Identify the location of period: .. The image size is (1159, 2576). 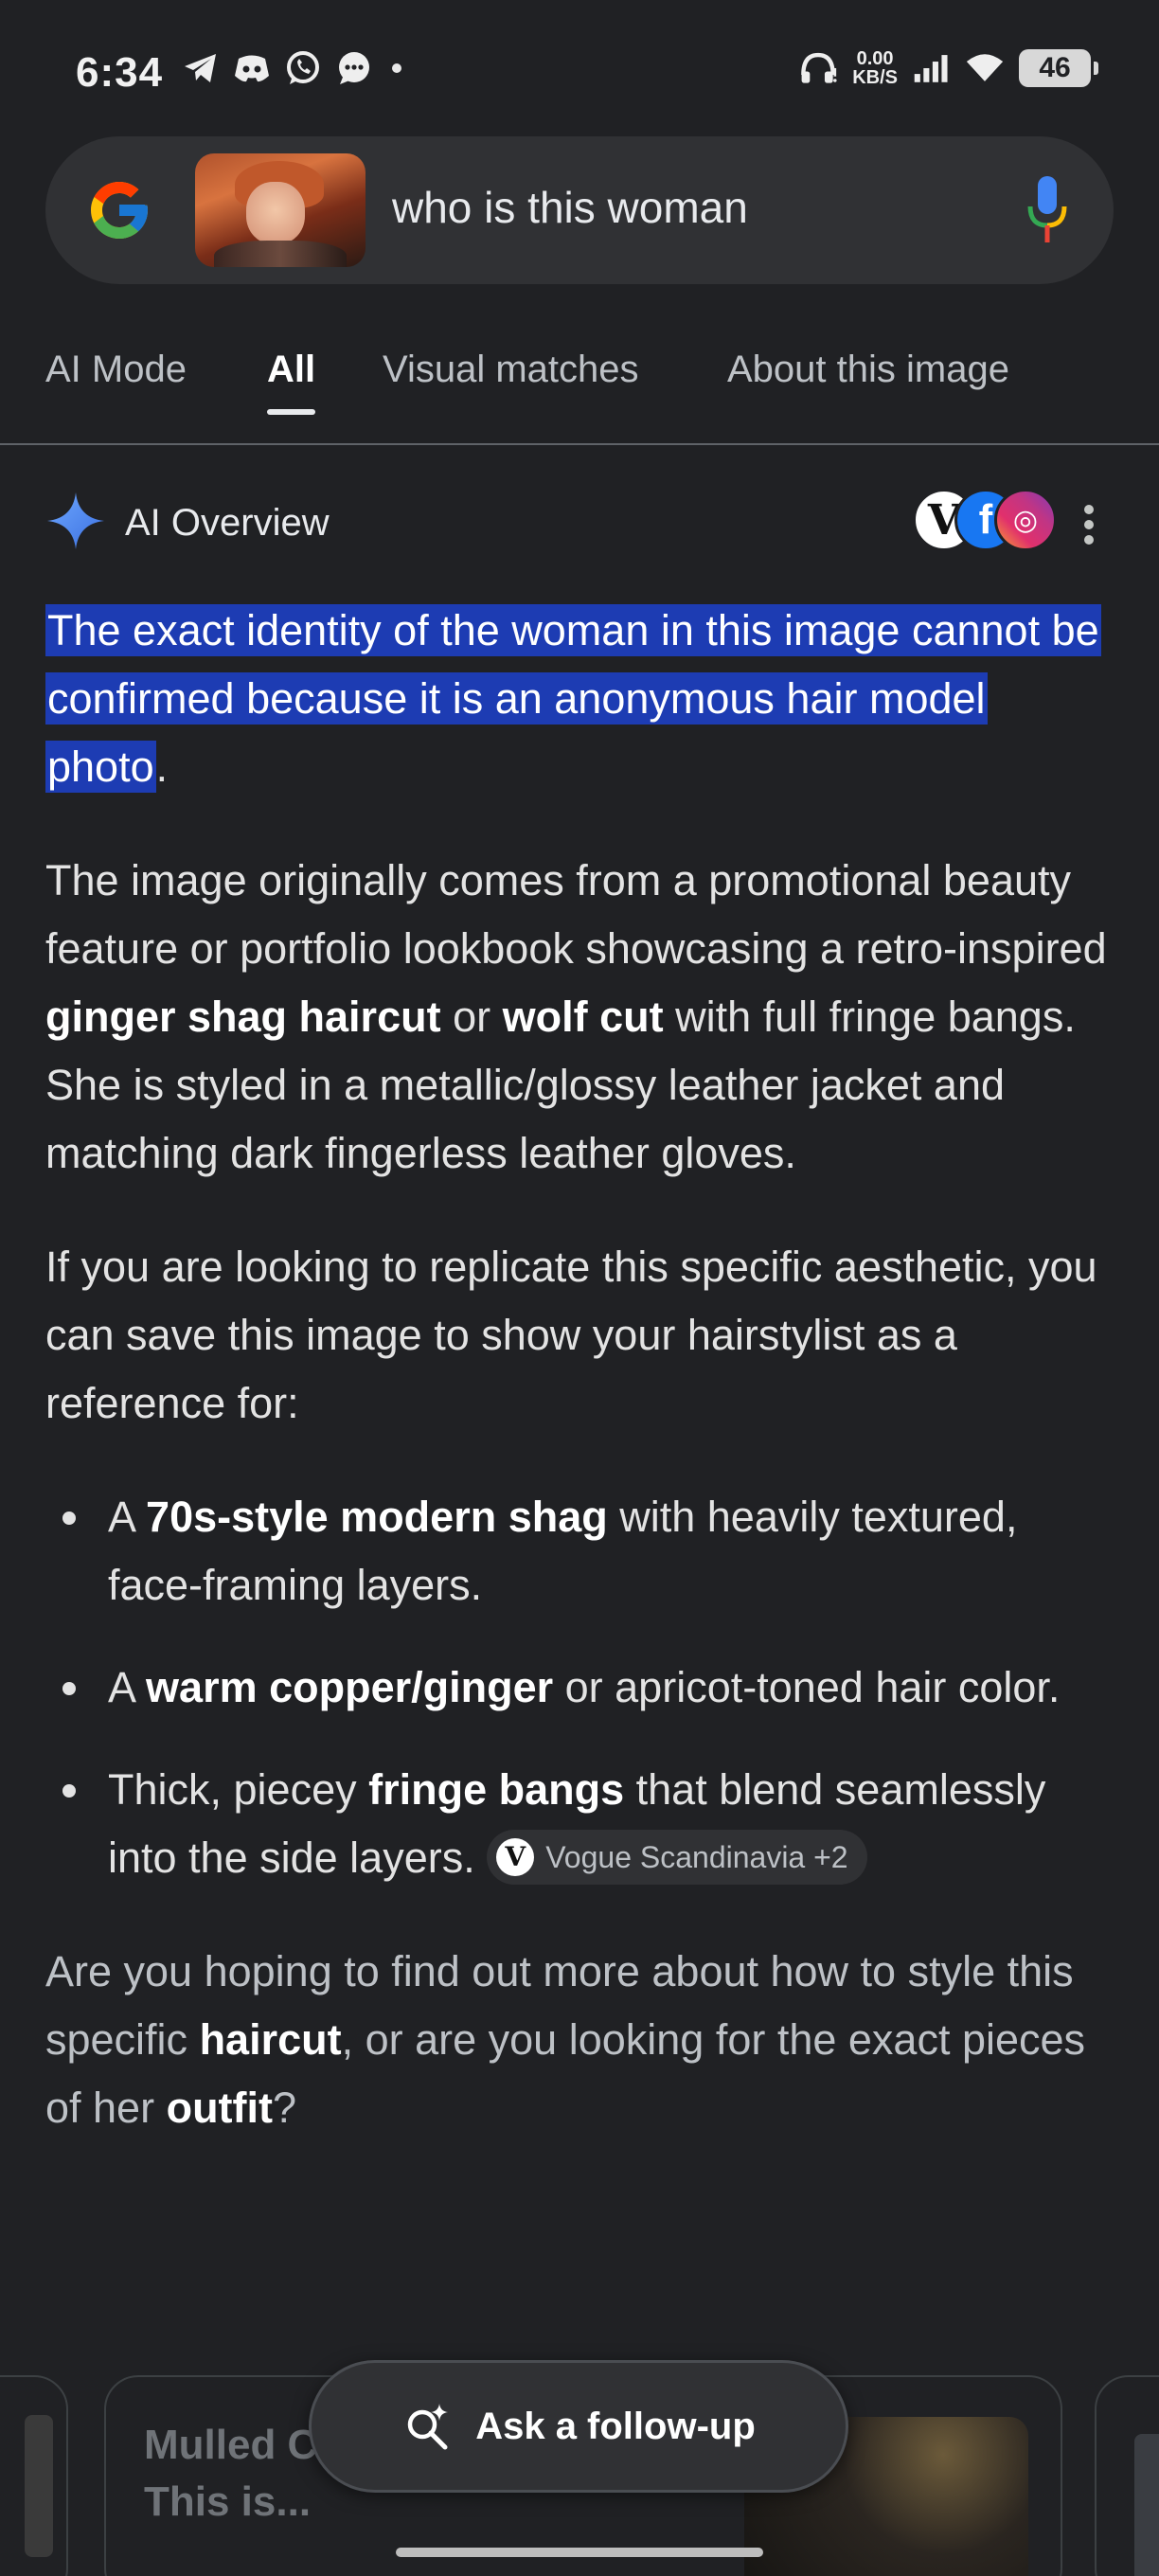
(162, 766).